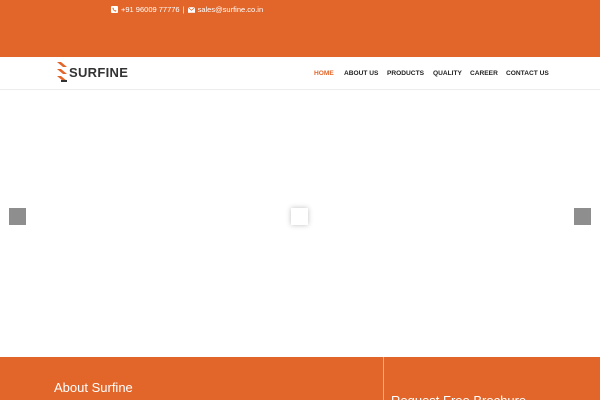 The image size is (600, 408). What do you see at coordinates (62, 72) in the screenshot?
I see `logo-mark-icon` at bounding box center [62, 72].